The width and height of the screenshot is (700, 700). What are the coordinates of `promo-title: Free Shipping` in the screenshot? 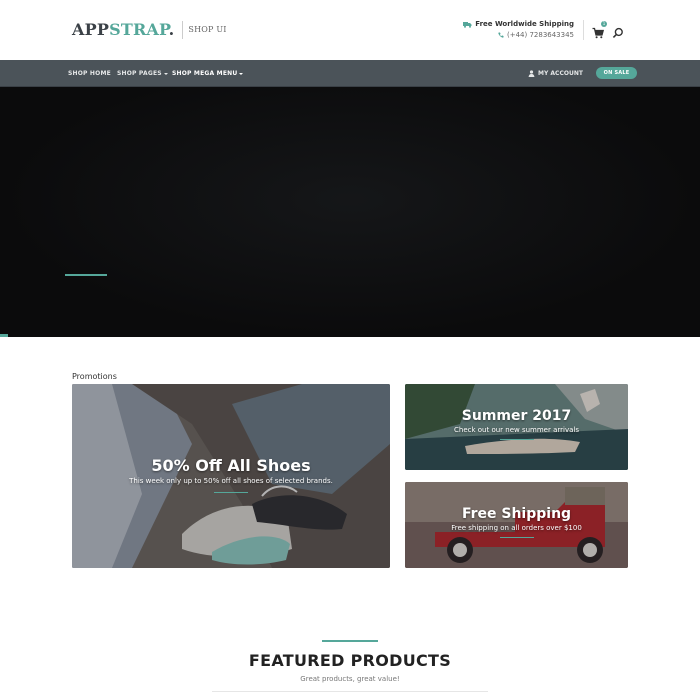 It's located at (516, 514).